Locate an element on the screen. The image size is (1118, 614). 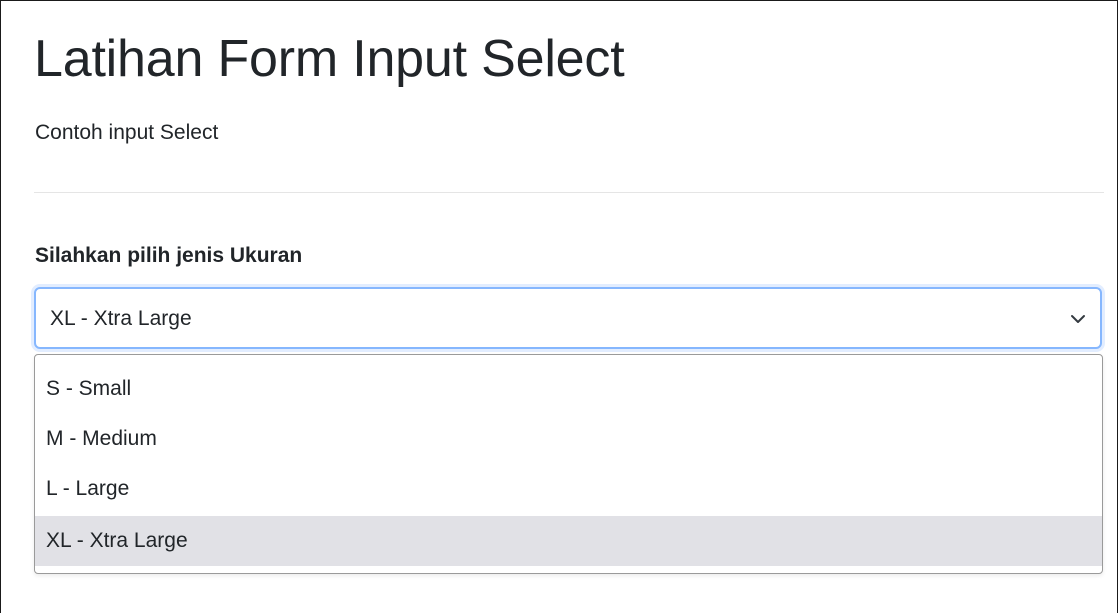
option-large: L - Large is located at coordinates (568, 489).